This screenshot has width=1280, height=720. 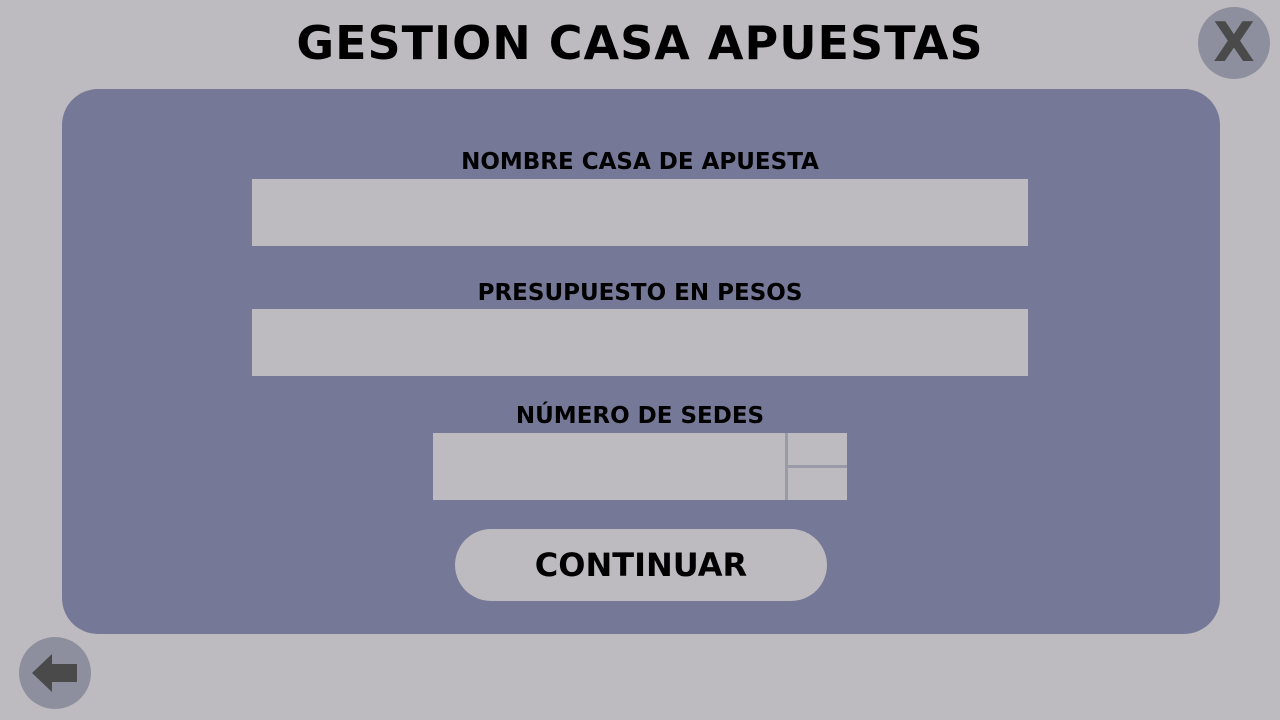 I want to click on close-icon: X, so click(x=1234, y=42).